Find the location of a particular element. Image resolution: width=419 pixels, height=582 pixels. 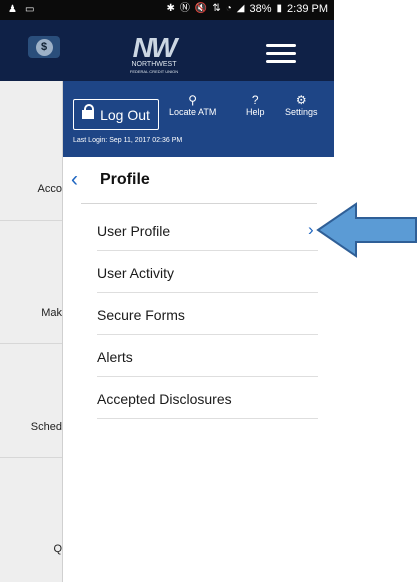

status-time: 2:39 PM is located at coordinates (307, 9).